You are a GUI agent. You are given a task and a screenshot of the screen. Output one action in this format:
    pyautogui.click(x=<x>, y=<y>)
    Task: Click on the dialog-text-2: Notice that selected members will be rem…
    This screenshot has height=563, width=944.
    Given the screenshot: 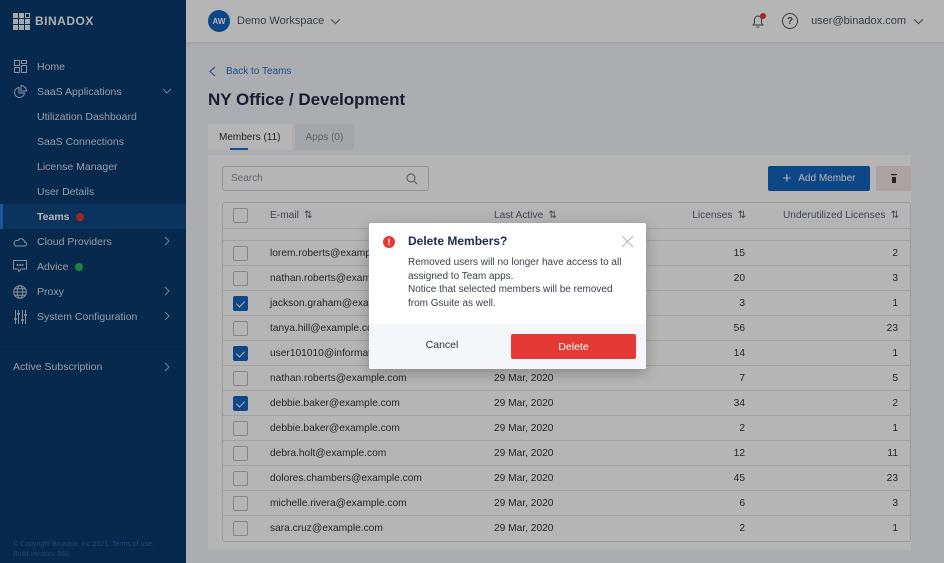 What is the action you would take?
    pyautogui.click(x=510, y=296)
    